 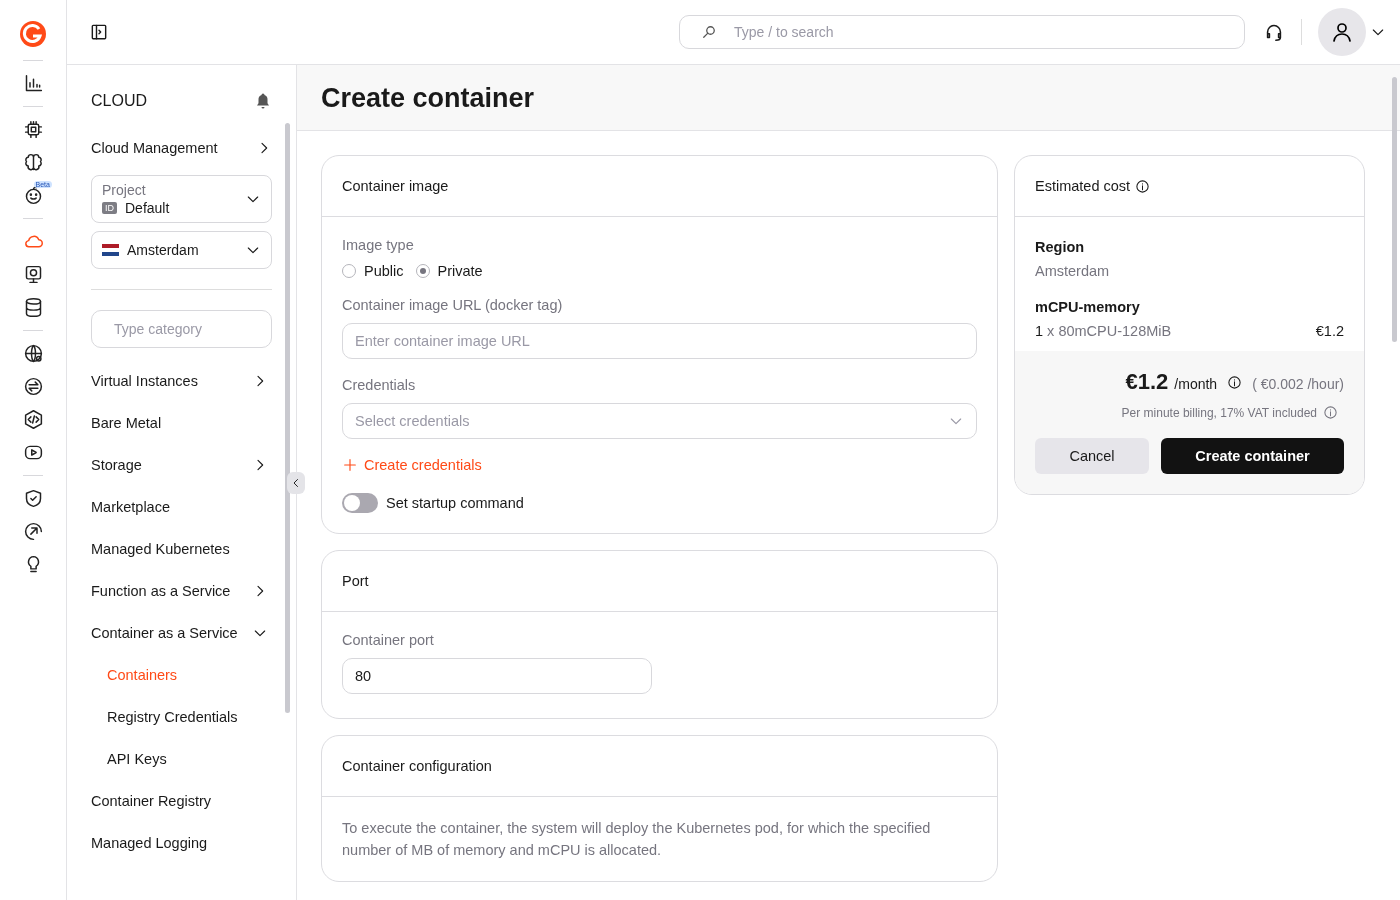 I want to click on section-title: CLOUD, so click(x=119, y=101).